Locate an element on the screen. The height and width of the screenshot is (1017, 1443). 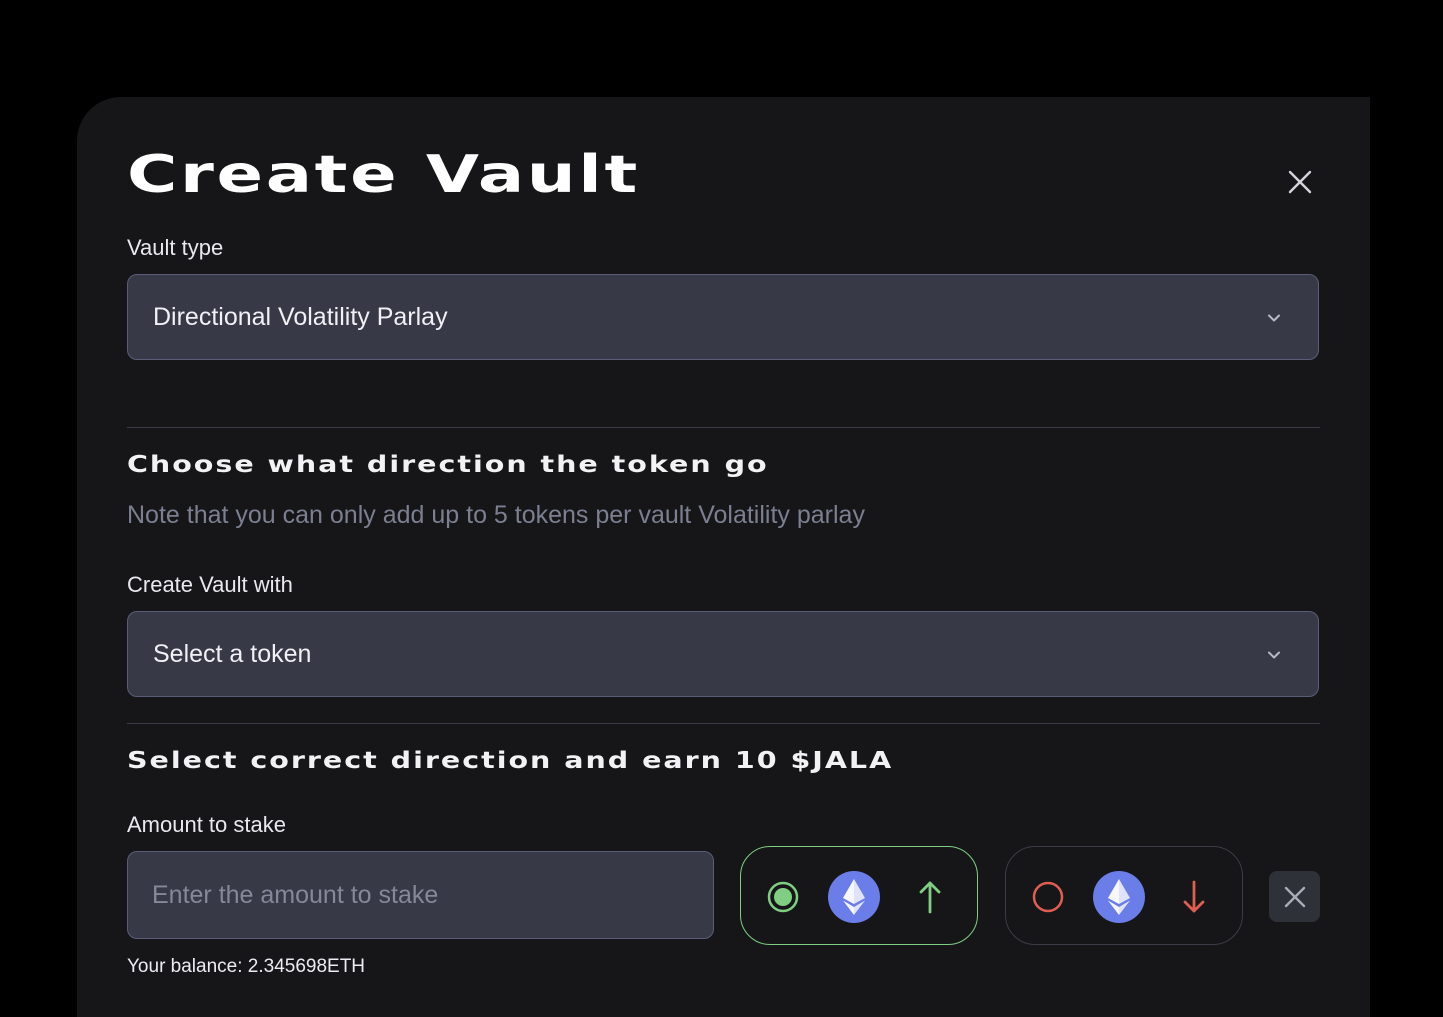
remove-token-button is located at coordinates (1294, 896).